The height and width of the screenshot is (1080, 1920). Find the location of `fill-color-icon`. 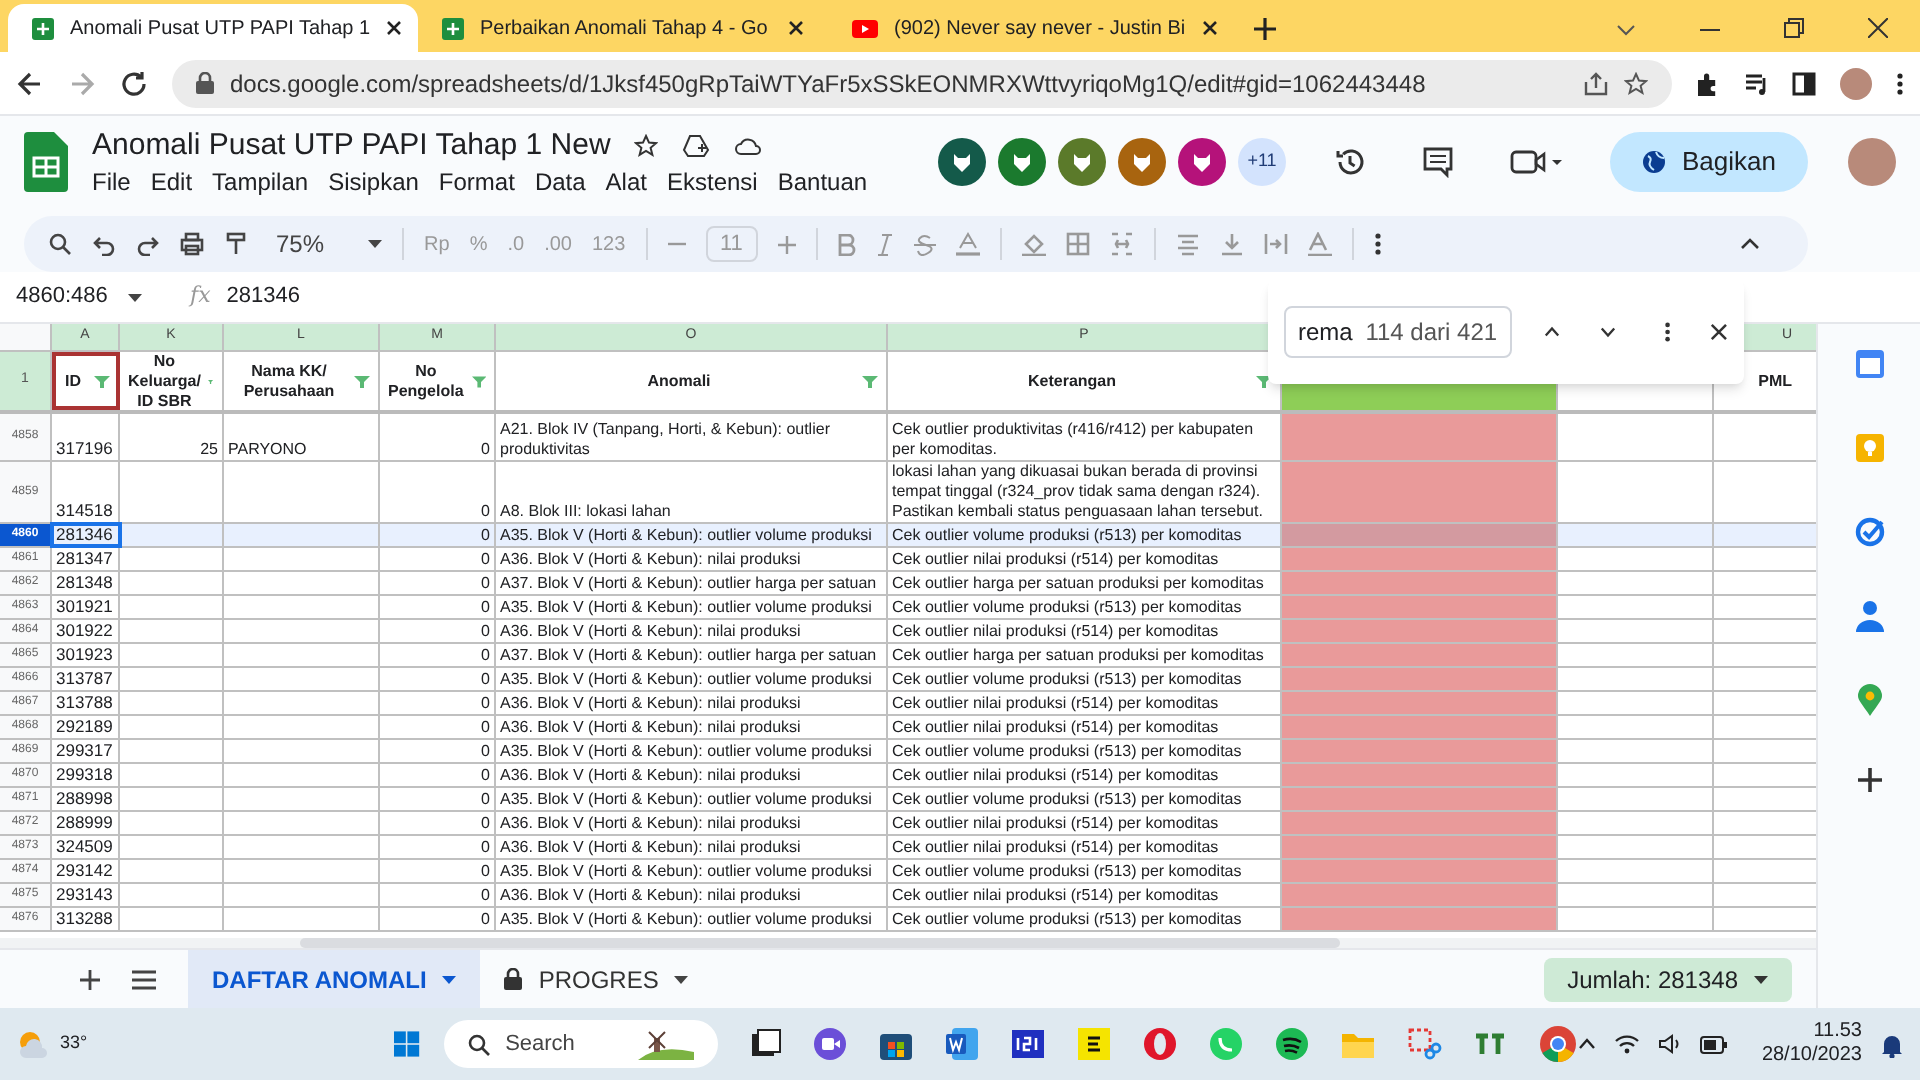

fill-color-icon is located at coordinates (1033, 244).